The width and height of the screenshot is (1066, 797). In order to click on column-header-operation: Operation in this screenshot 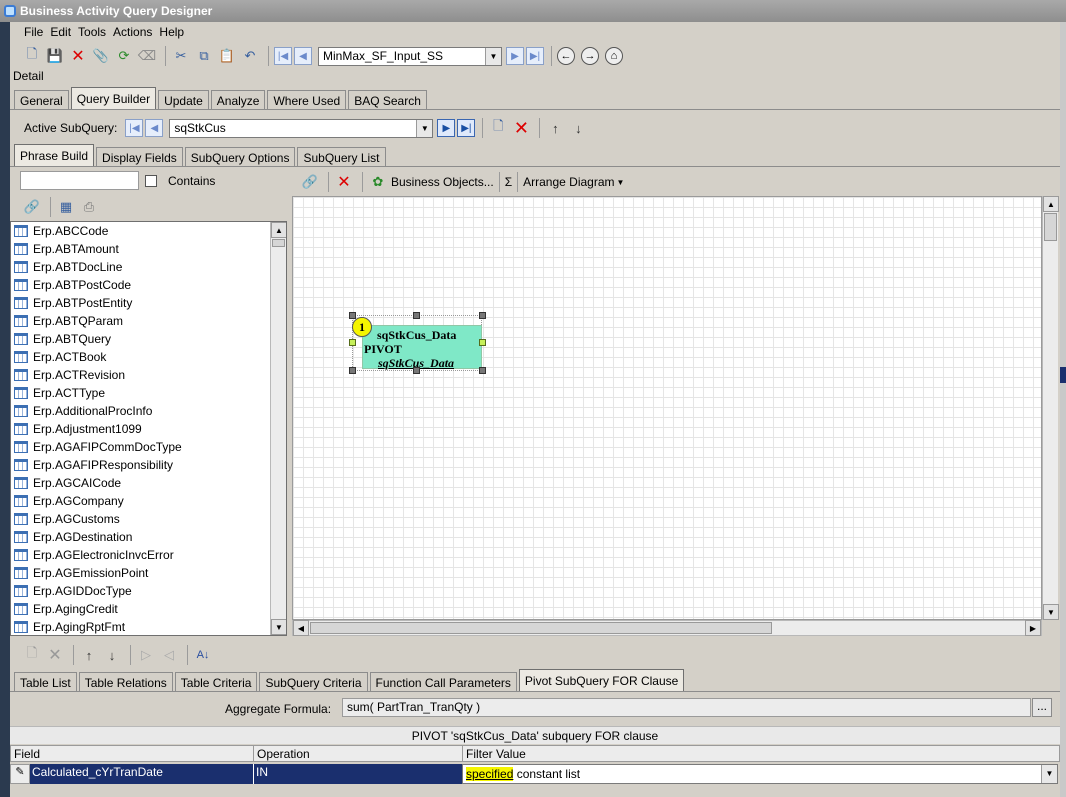, I will do `click(358, 753)`.